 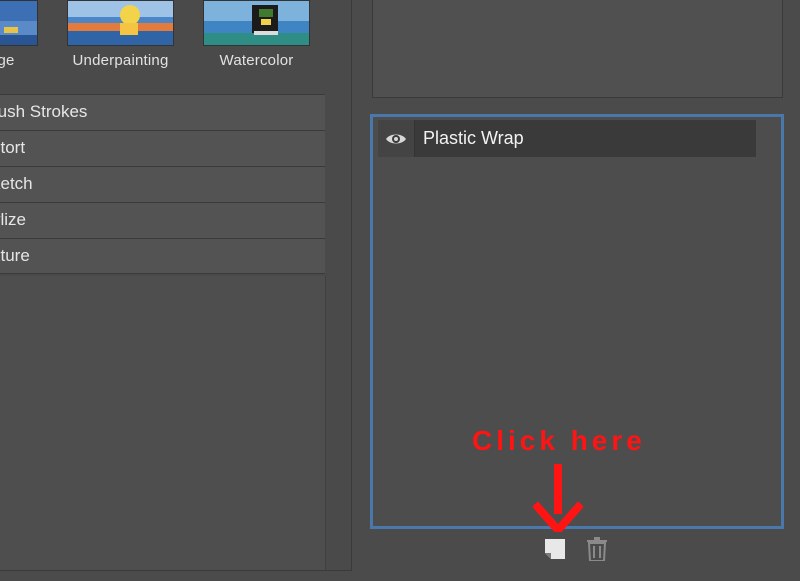 I want to click on category-label: ylize, so click(x=13, y=219).